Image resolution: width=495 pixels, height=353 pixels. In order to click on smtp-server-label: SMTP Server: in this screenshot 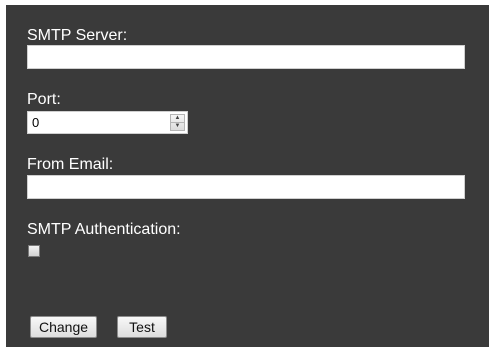, I will do `click(77, 35)`.